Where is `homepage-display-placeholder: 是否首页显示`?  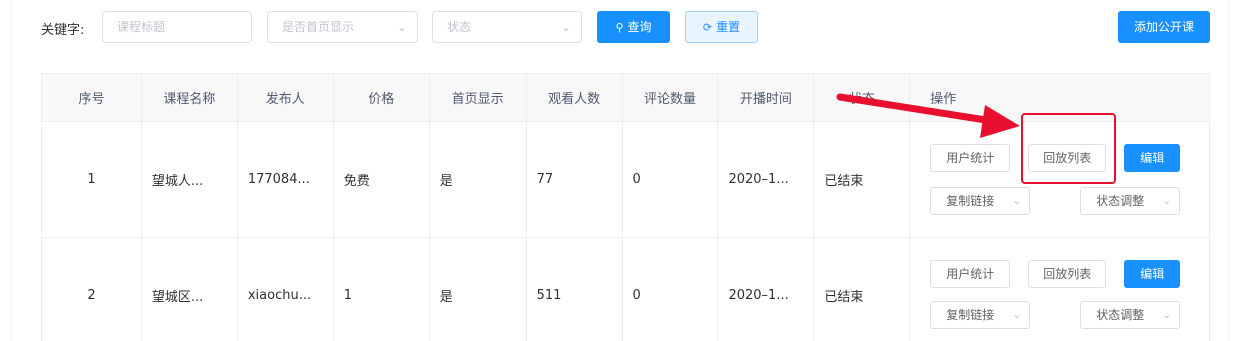
homepage-display-placeholder: 是否首页显示 is located at coordinates (318, 27).